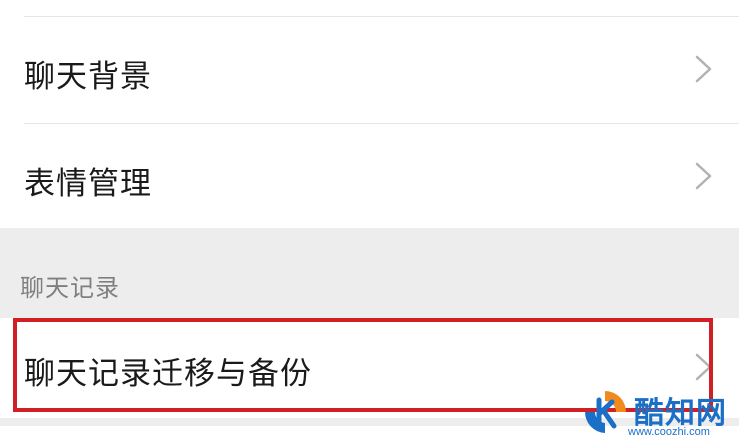 This screenshot has height=446, width=739. Describe the element at coordinates (88, 184) in the screenshot. I see `emoji-management-label: 表情管理` at that location.